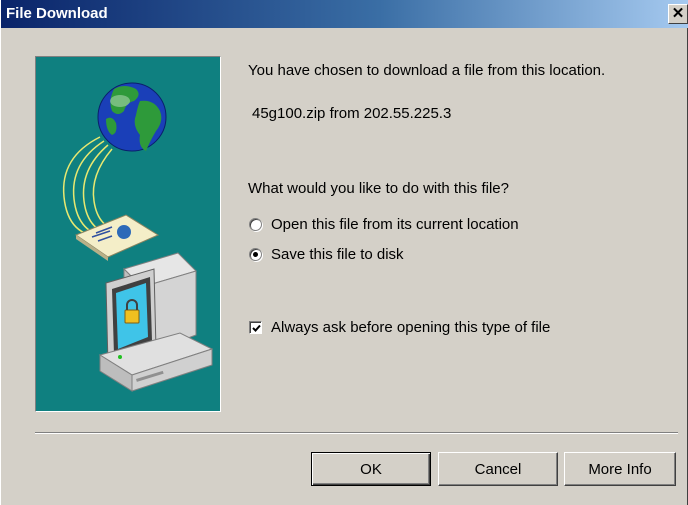  Describe the element at coordinates (255, 254) in the screenshot. I see `save-file-radio` at that location.